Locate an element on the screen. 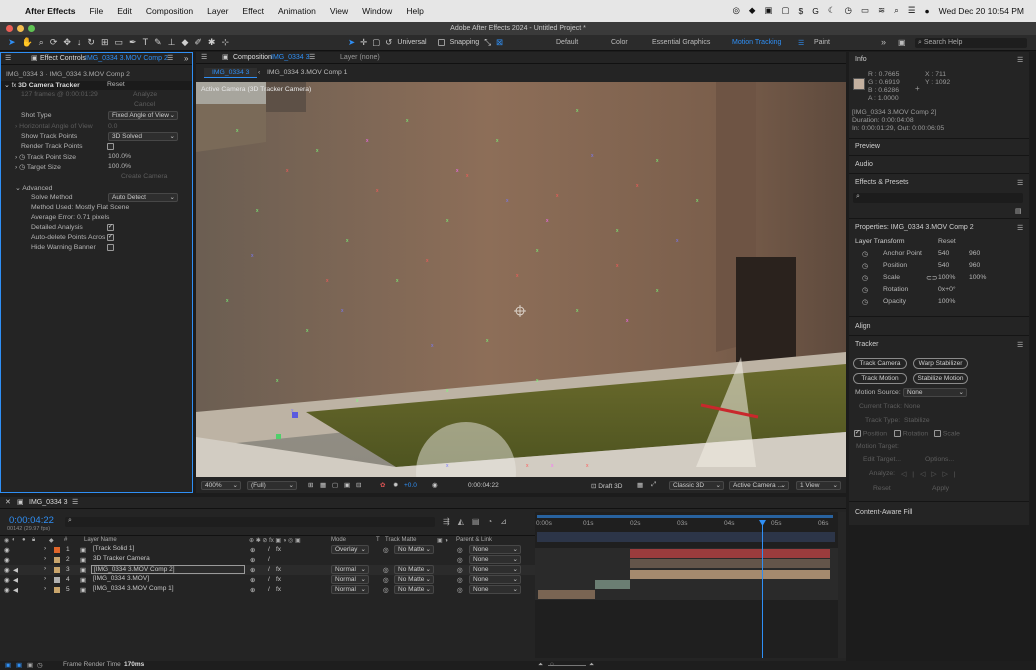 The width and height of the screenshot is (1036, 670). layer-name: [IMG_0334 3.MOV Comp 1] is located at coordinates (168, 588).